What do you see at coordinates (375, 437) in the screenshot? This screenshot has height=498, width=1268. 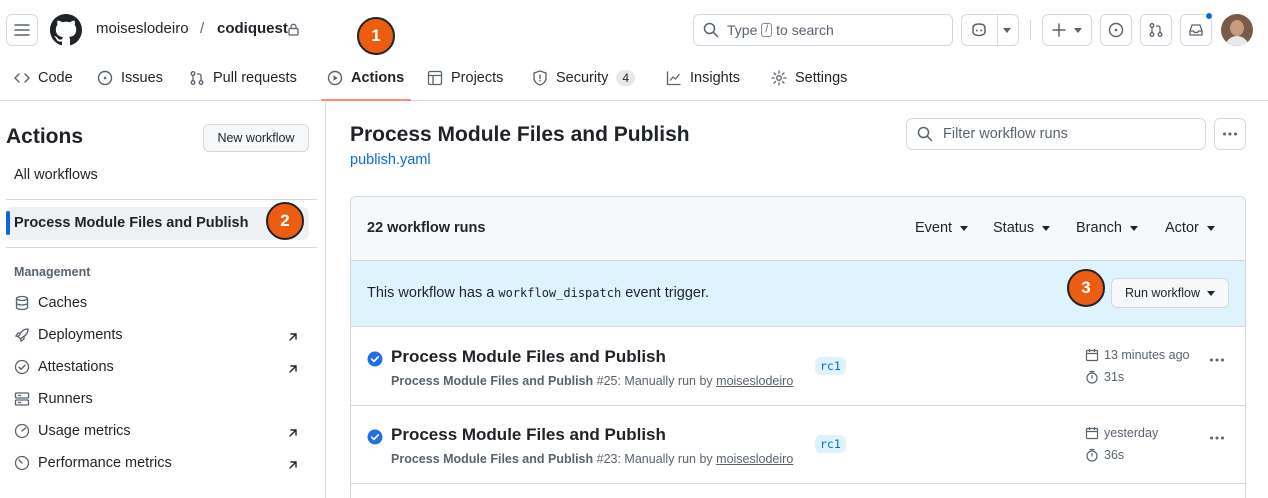 I see `check-circle-fill-icon` at bounding box center [375, 437].